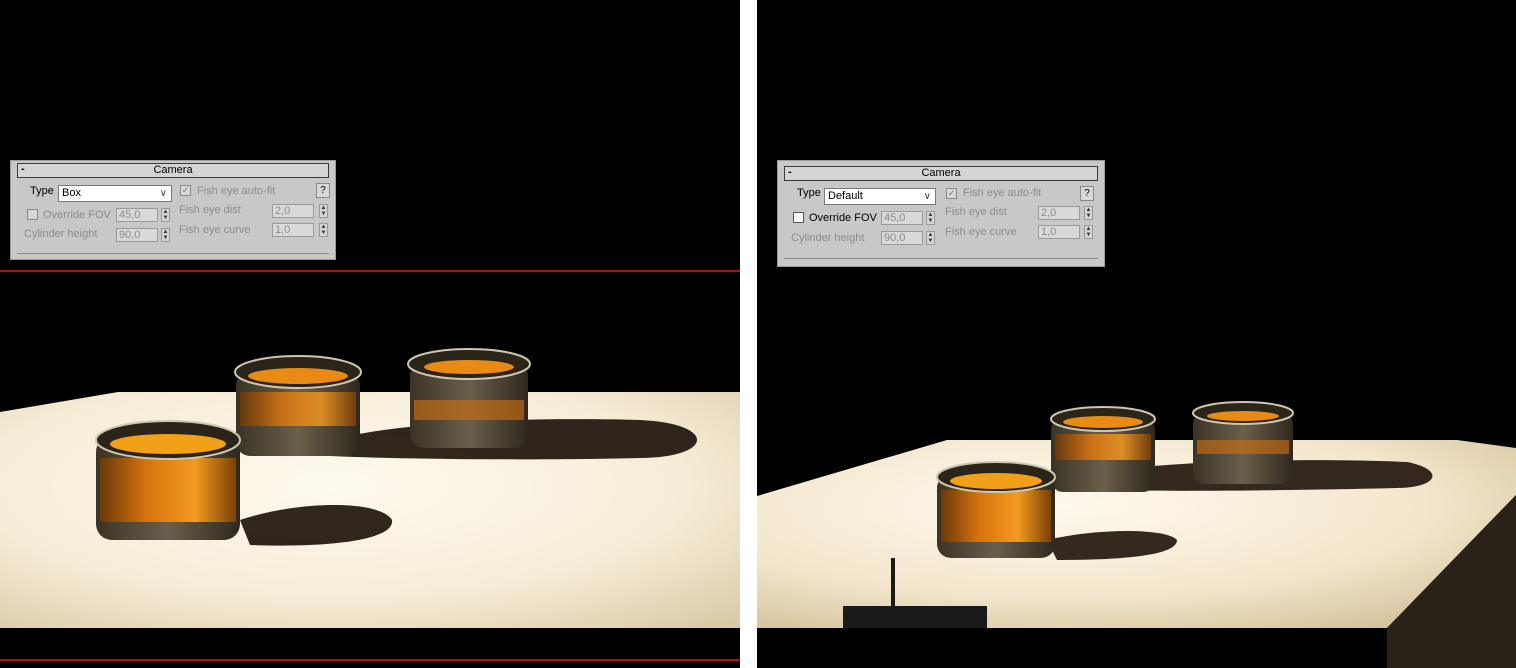 The image size is (1516, 668). Describe the element at coordinates (748, 334) in the screenshot. I see `viewport-divider` at that location.